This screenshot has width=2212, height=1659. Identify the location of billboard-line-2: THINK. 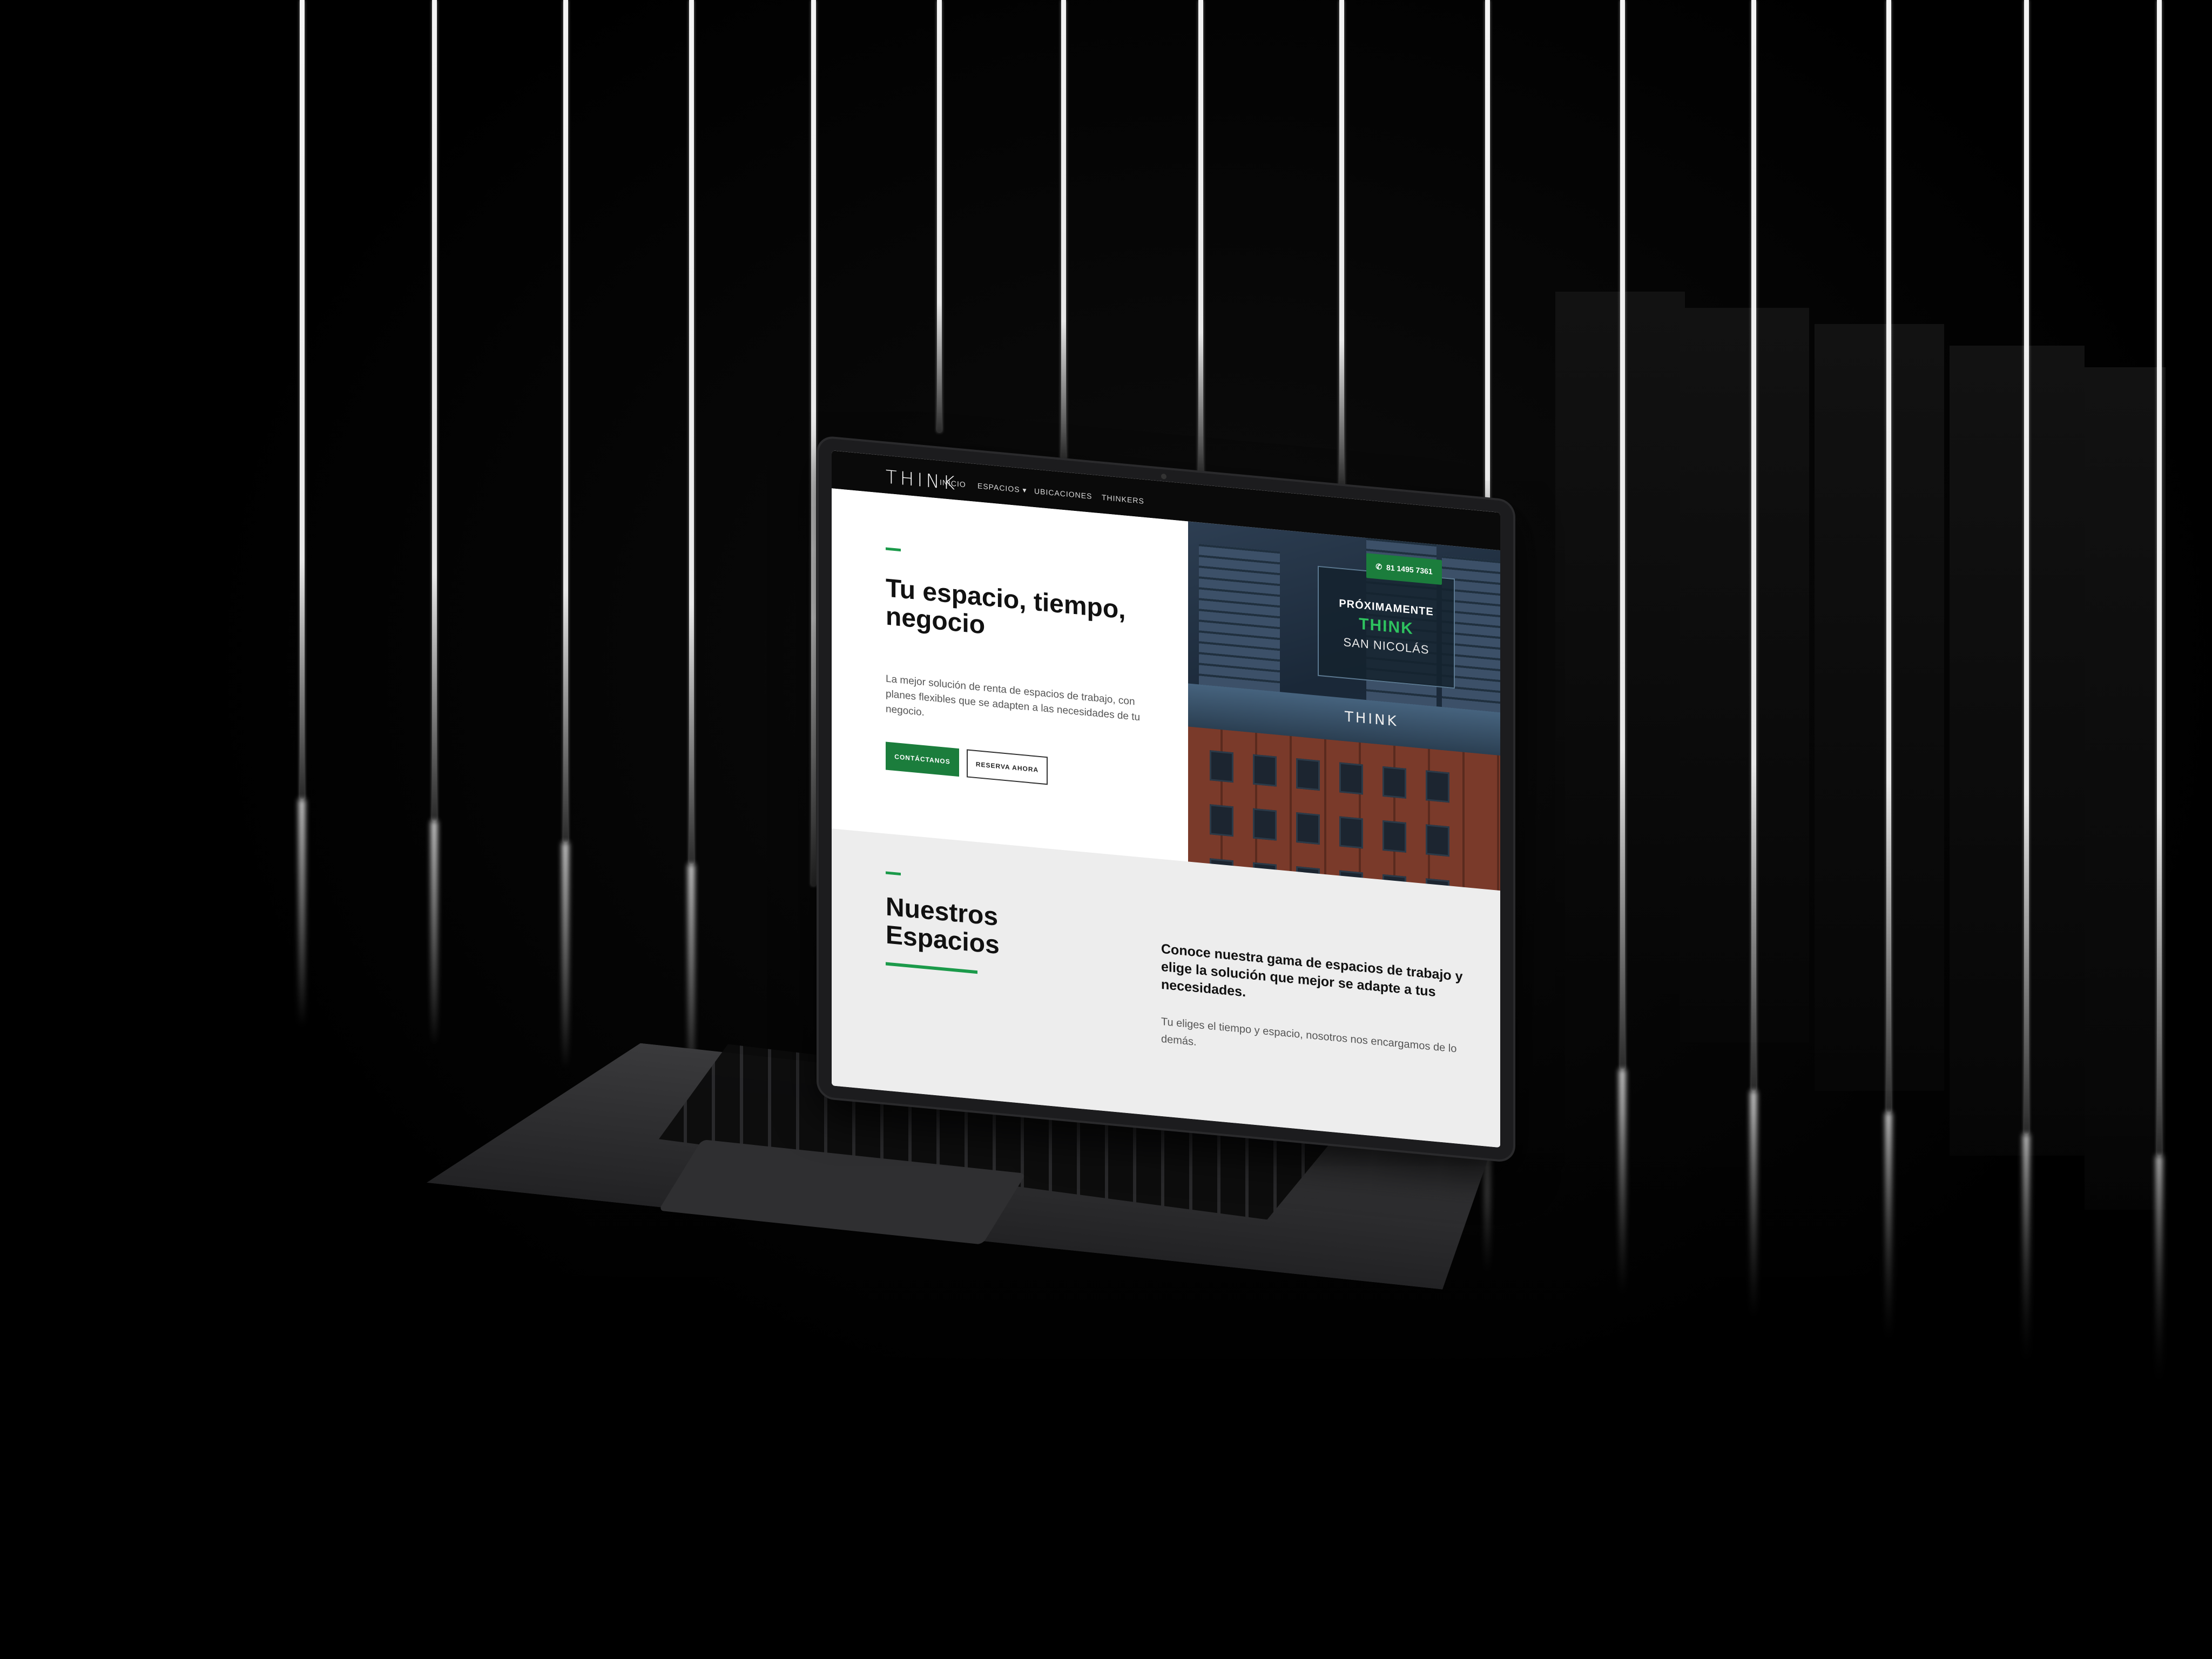
(1386, 626).